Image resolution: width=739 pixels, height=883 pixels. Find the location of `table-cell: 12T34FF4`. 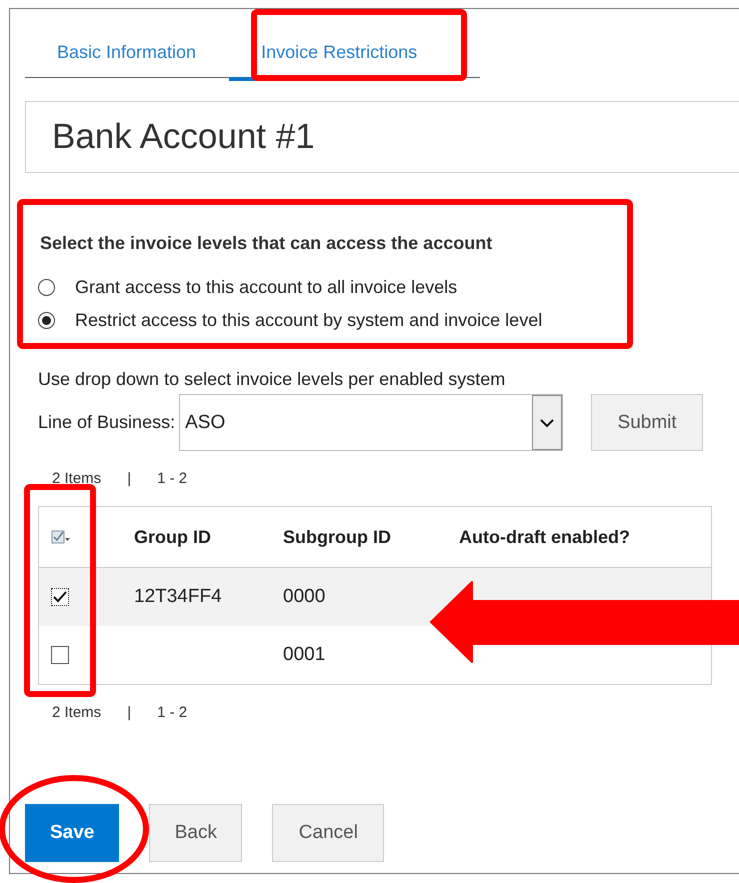

table-cell: 12T34FF4 is located at coordinates (178, 596).